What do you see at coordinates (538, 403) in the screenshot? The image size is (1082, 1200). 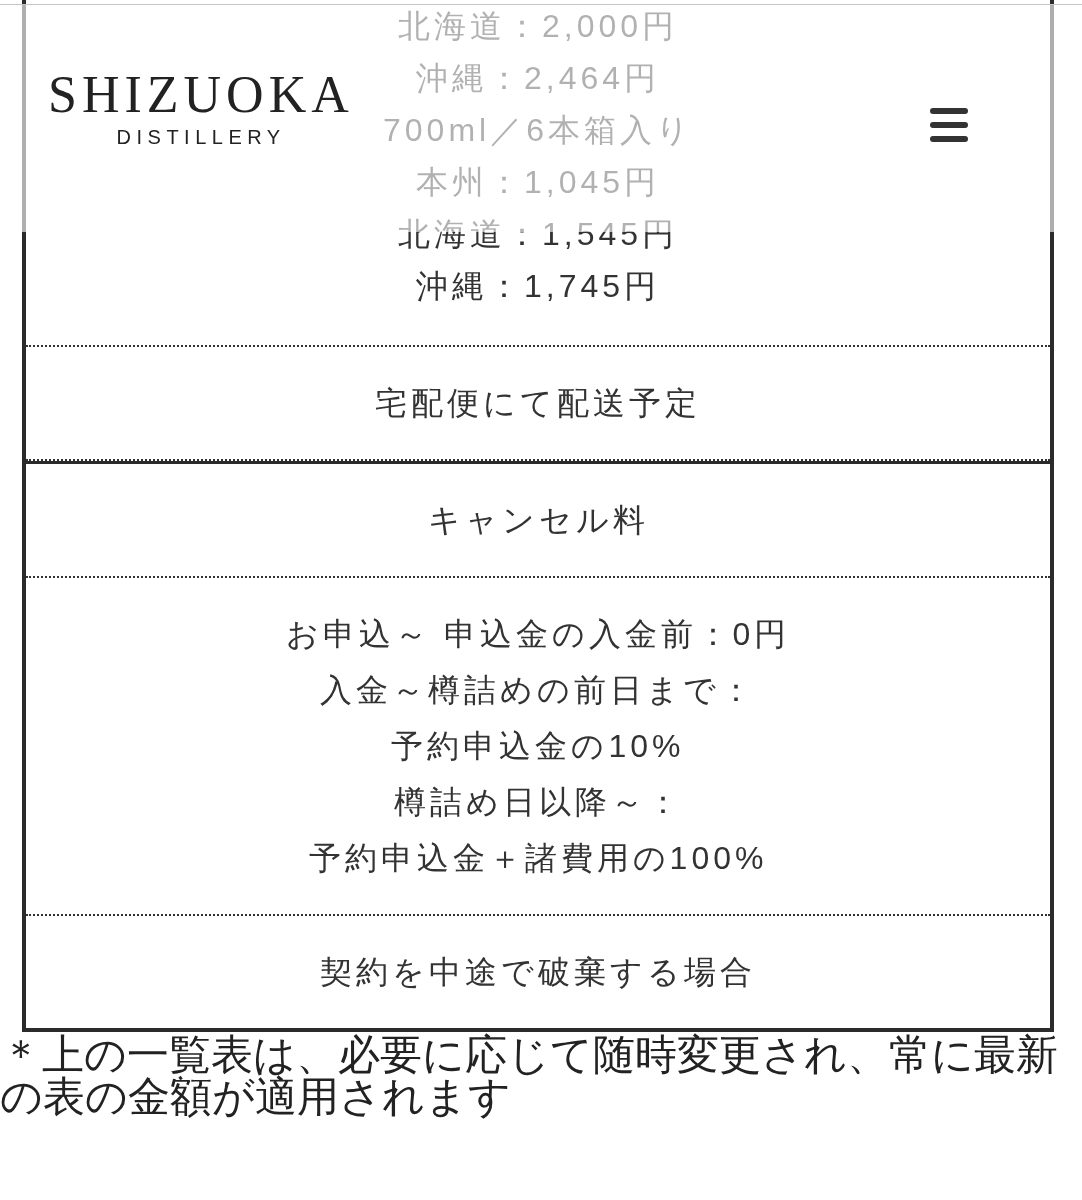 I see `table-cell-text: 宅配便にて配送予定` at bounding box center [538, 403].